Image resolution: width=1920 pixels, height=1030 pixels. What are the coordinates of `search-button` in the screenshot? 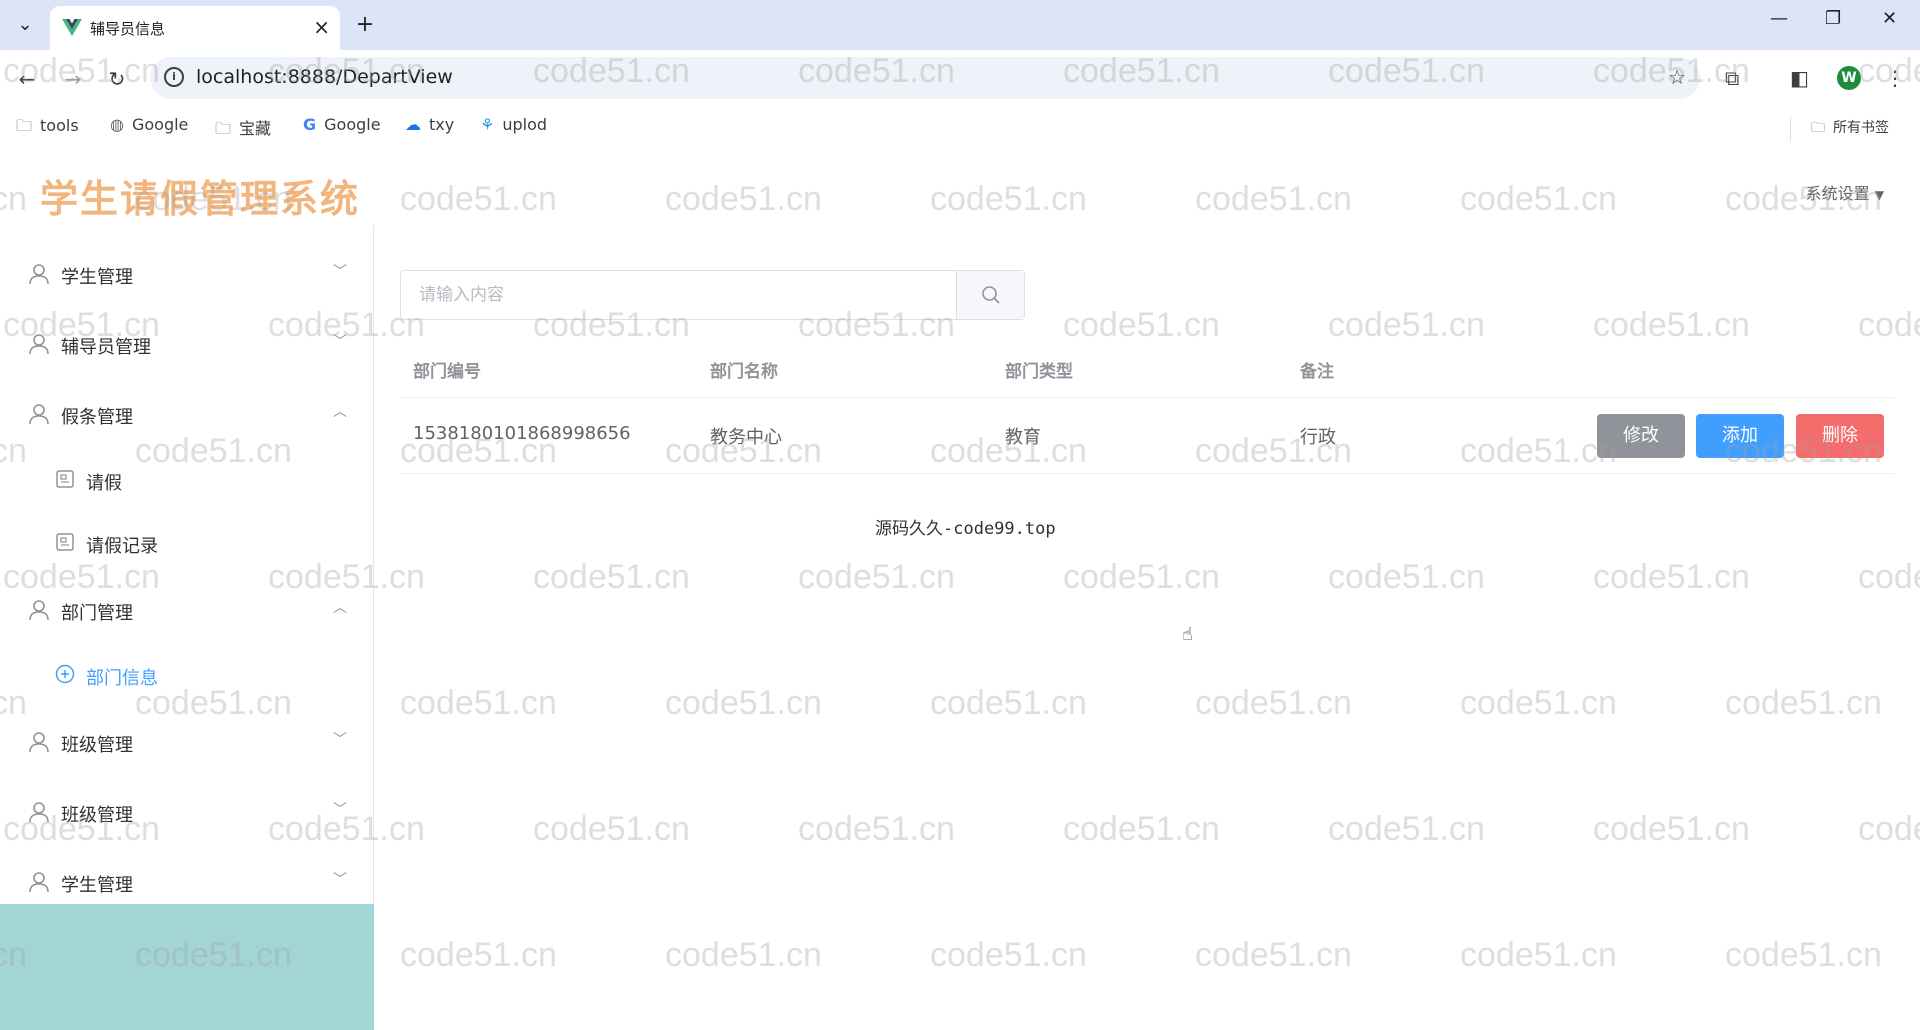 It's located at (990, 295).